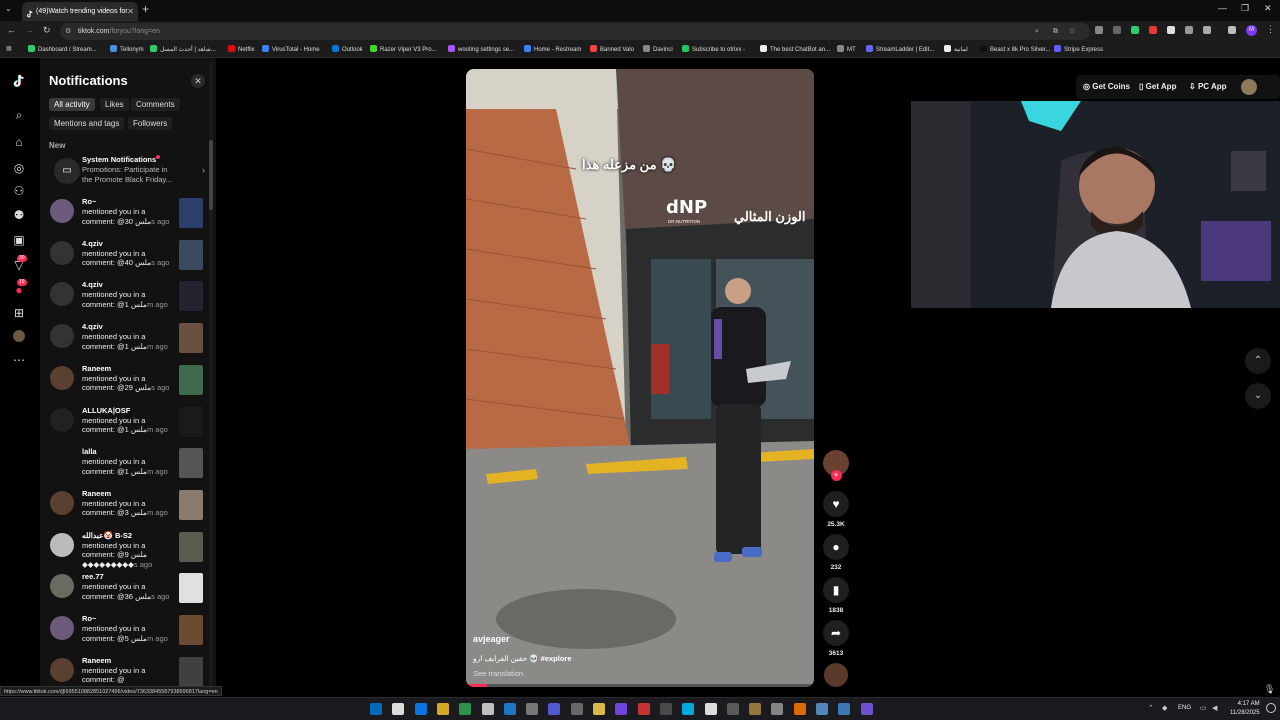  What do you see at coordinates (19, 81) in the screenshot?
I see `tiktok-logo-icon` at bounding box center [19, 81].